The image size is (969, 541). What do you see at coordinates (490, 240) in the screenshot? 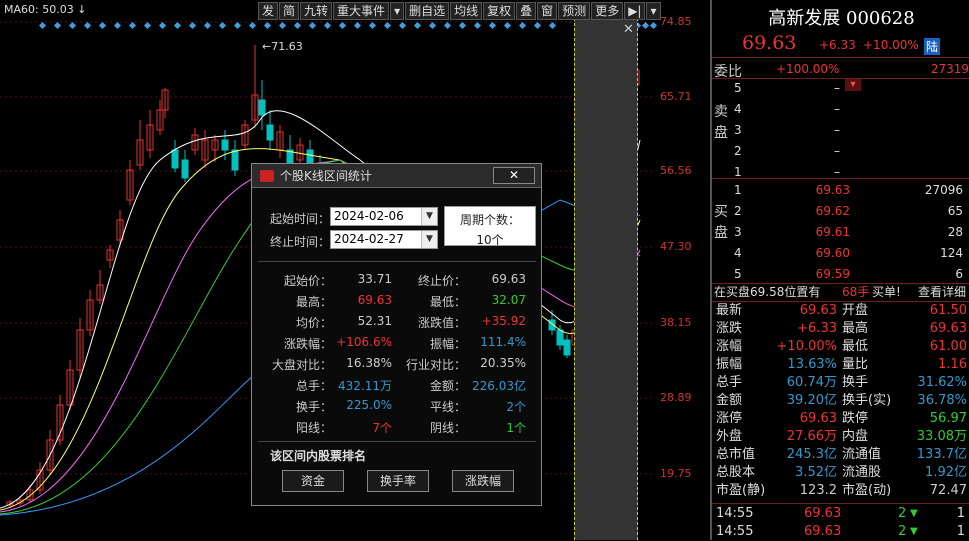
I see `period-count-value: 10个` at bounding box center [490, 240].